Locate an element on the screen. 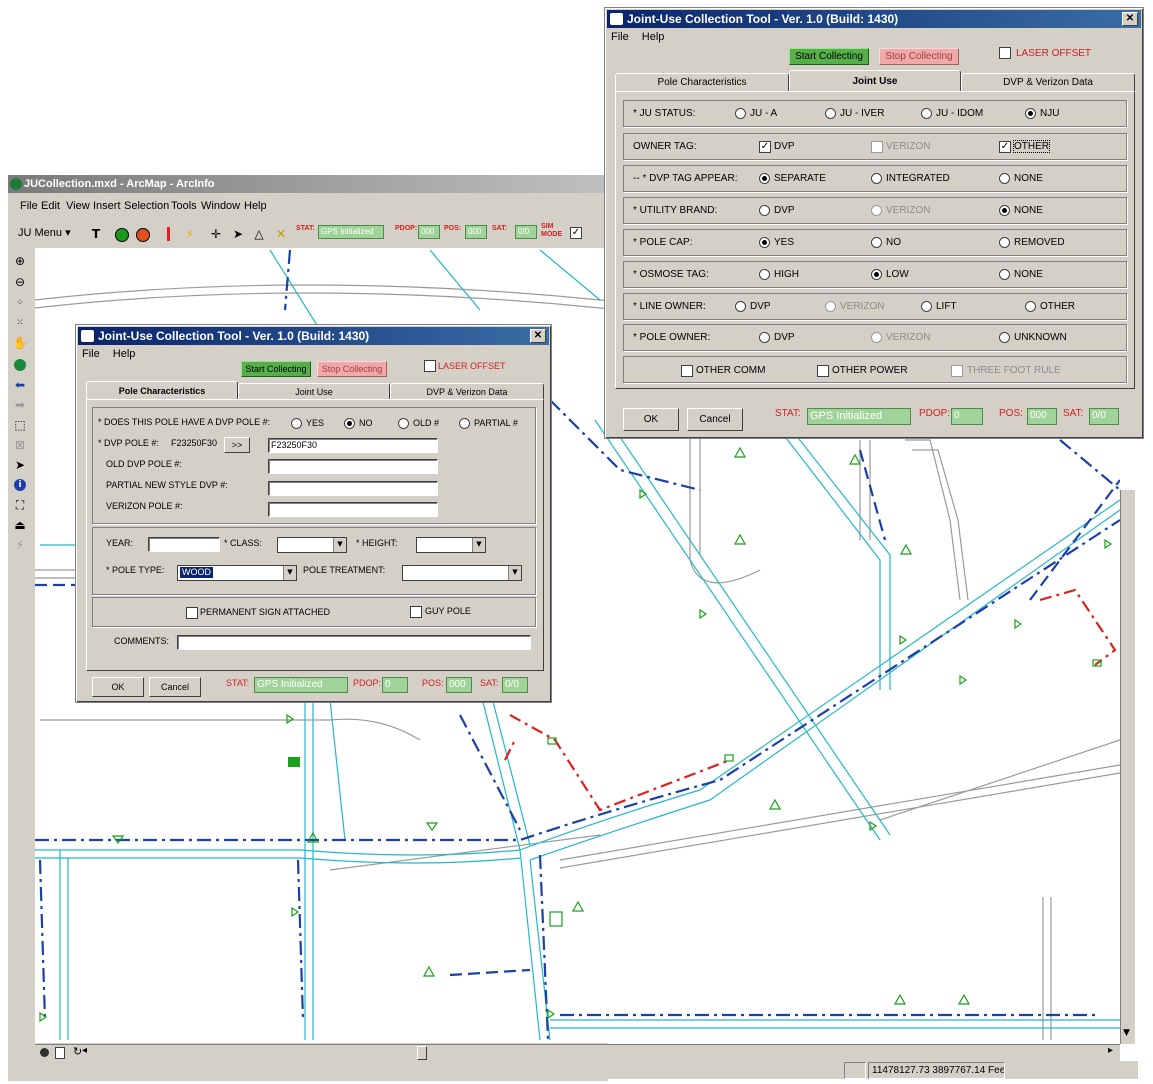  dvp-pole-input: F23250F30 is located at coordinates (353, 445).